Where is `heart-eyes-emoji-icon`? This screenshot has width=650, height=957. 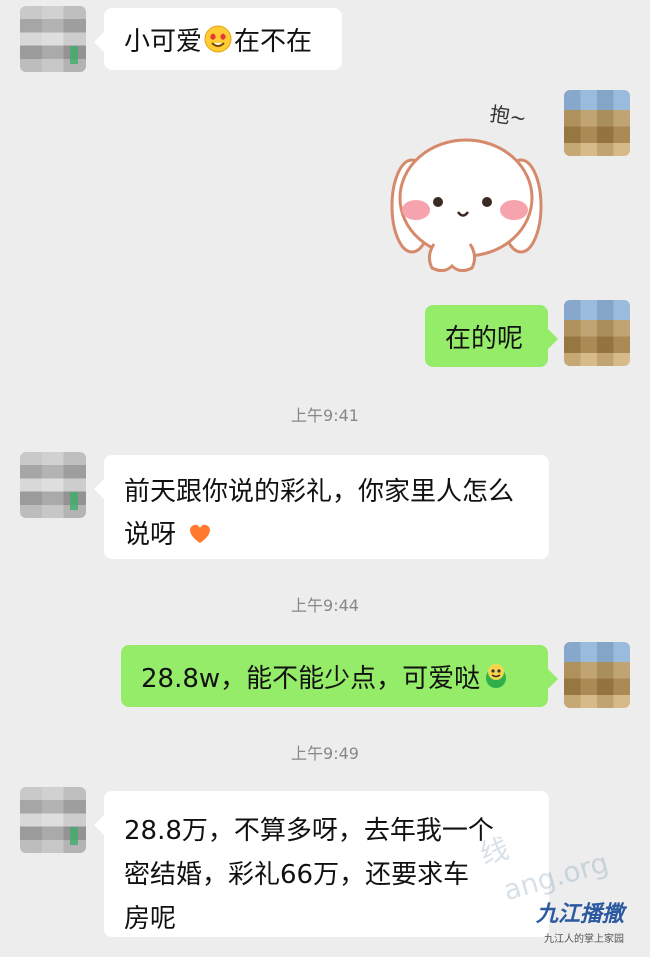 heart-eyes-emoji-icon is located at coordinates (218, 39).